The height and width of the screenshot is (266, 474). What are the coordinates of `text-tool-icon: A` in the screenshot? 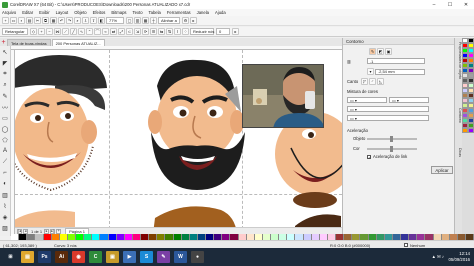 It's located at (5, 151).